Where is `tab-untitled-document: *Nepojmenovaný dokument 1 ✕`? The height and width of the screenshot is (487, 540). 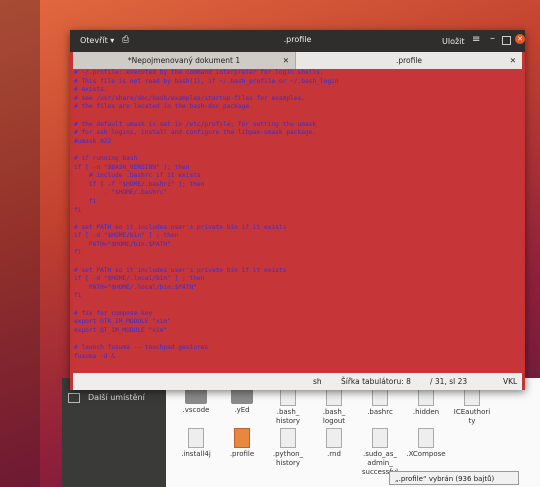
tab-untitled-document: *Nepojmenovaný dokument 1 ✕ is located at coordinates (184, 60).